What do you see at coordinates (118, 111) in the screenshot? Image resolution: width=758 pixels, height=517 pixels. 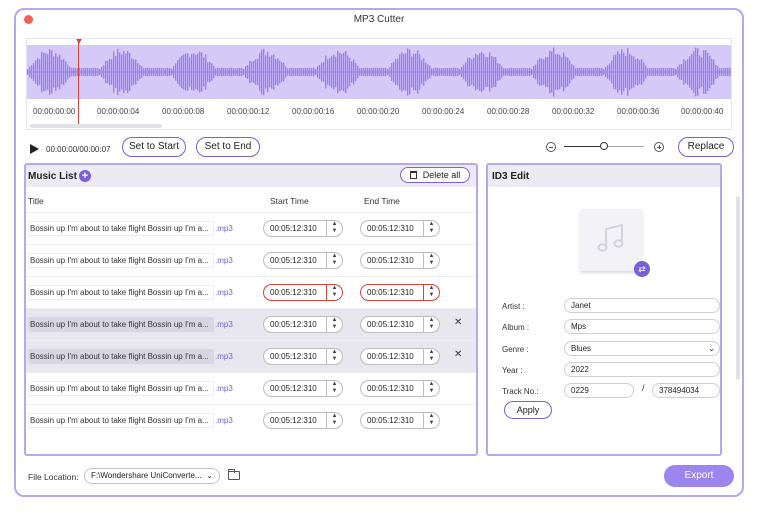 I see `tick-label: 00:00:00:04` at bounding box center [118, 111].